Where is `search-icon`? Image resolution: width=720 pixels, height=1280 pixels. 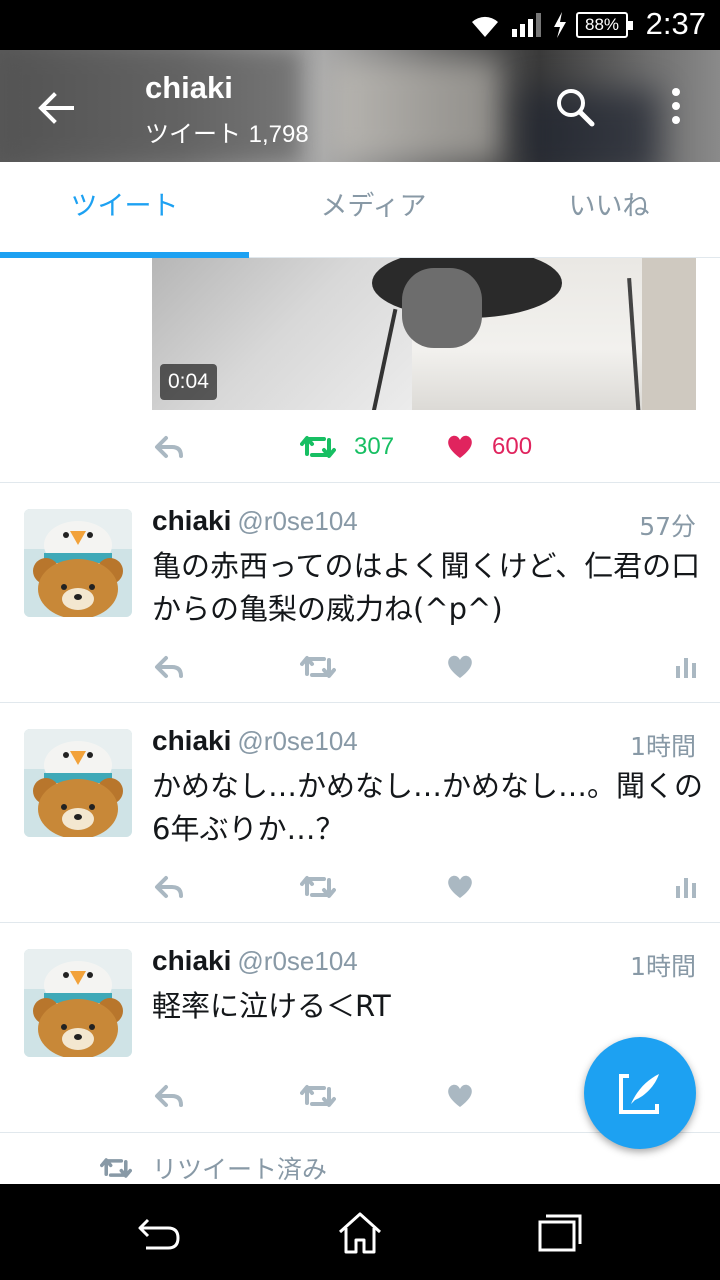
search-icon is located at coordinates (575, 107).